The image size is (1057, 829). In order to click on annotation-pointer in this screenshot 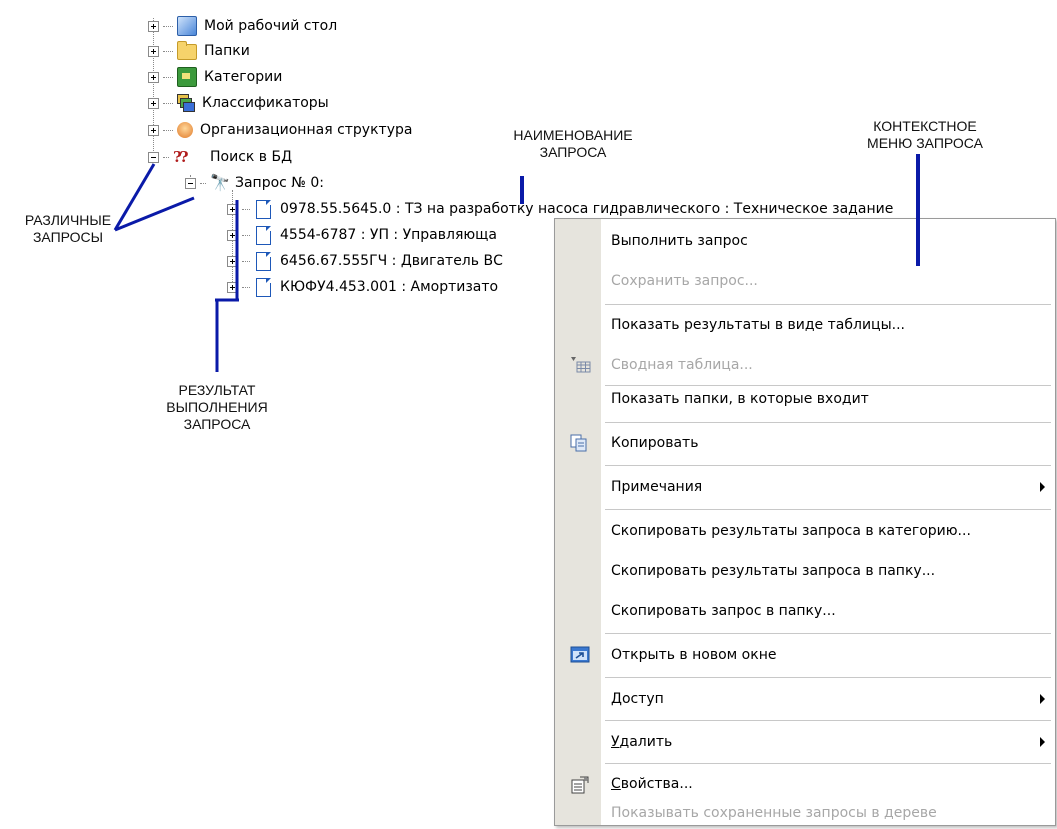, I will do `click(918, 210)`.